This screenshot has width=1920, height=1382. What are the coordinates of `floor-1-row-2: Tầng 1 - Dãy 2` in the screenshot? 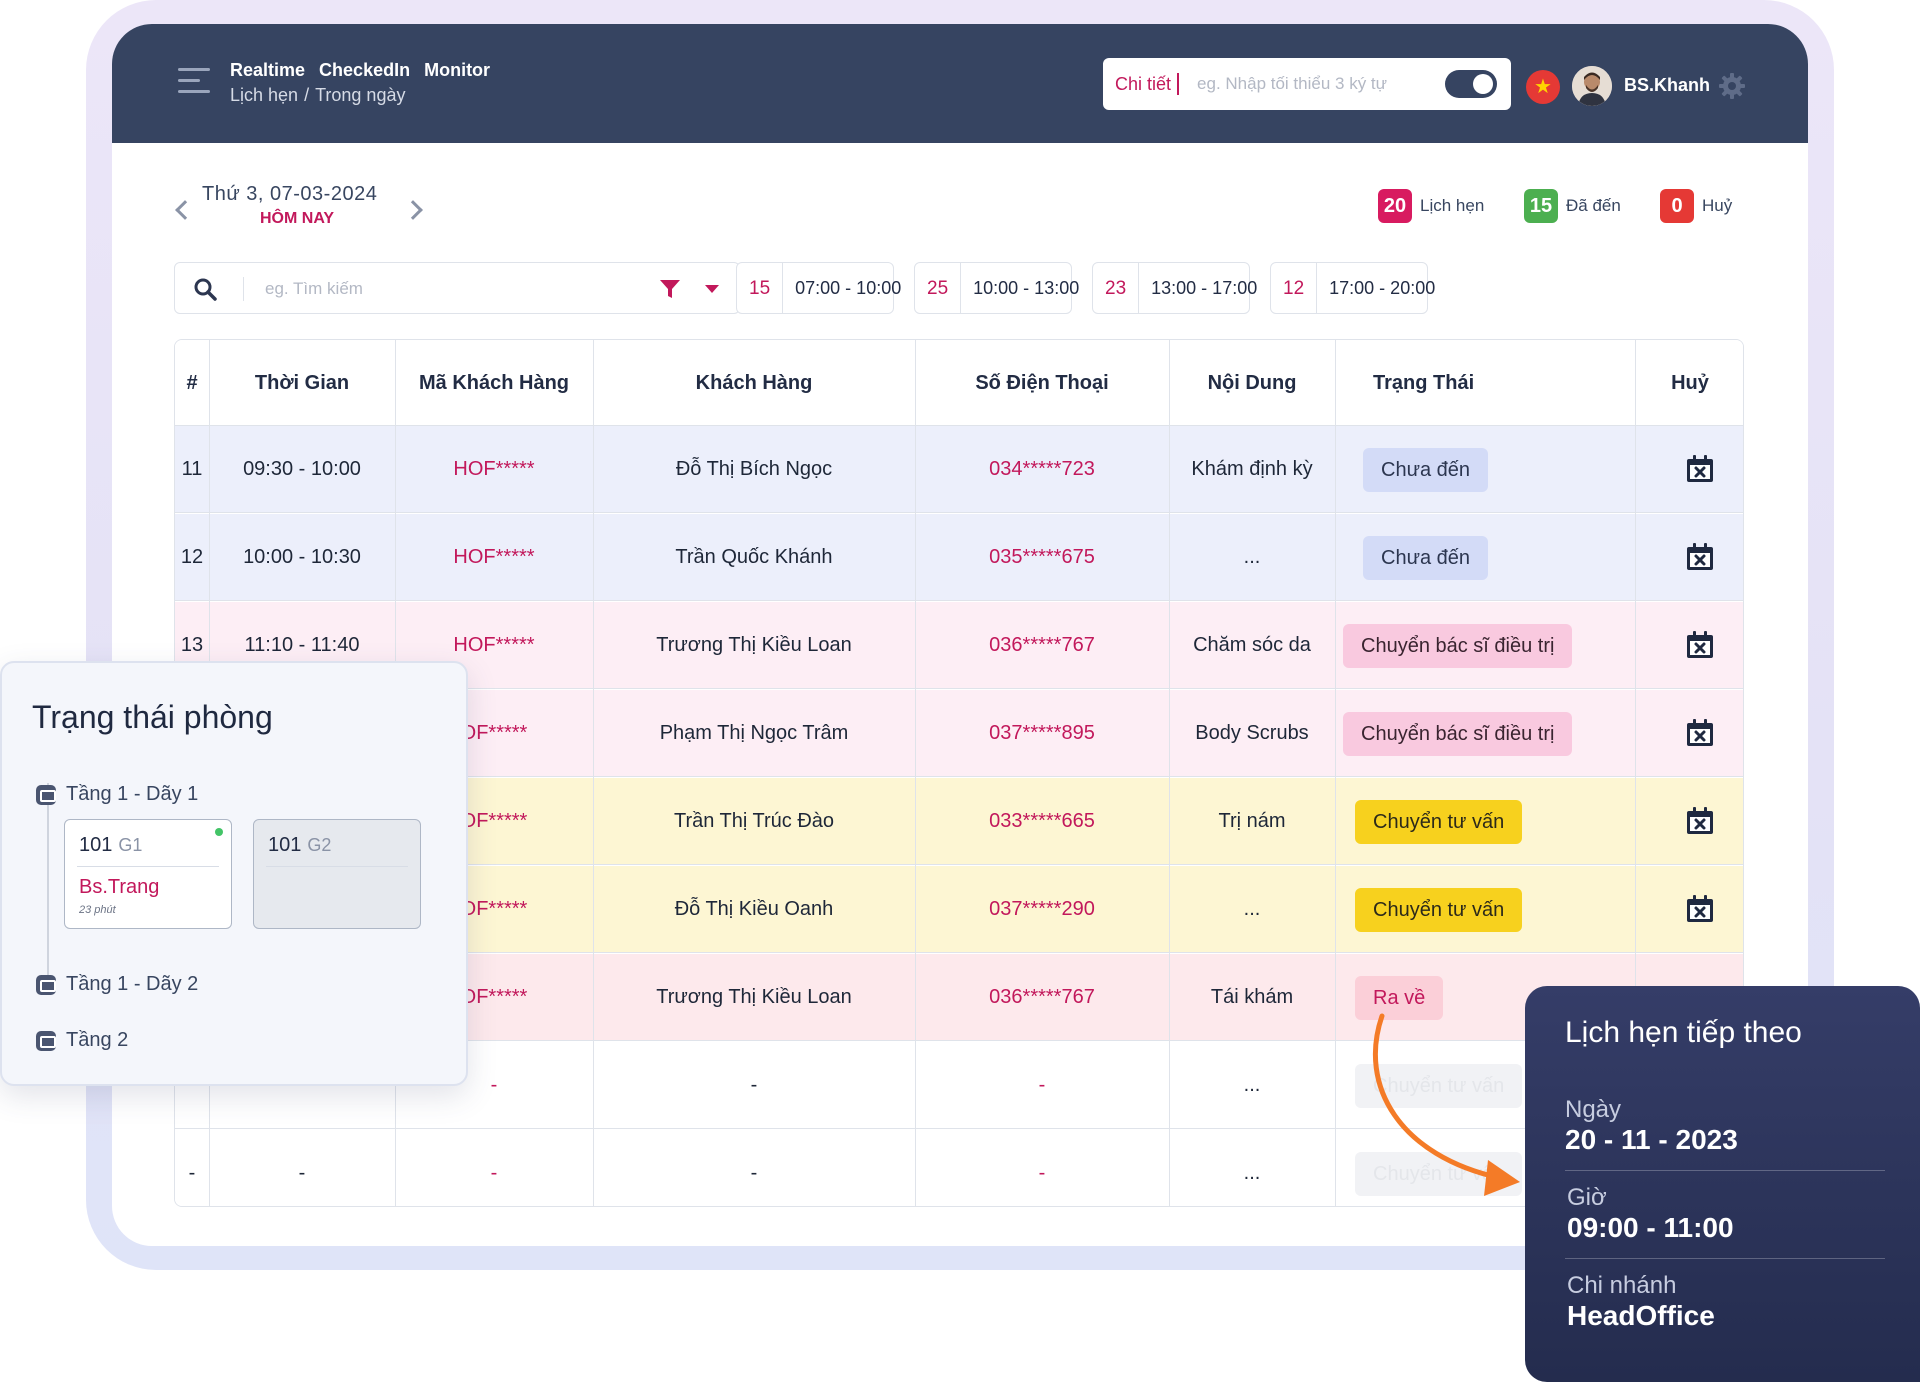 It's located at (117, 984).